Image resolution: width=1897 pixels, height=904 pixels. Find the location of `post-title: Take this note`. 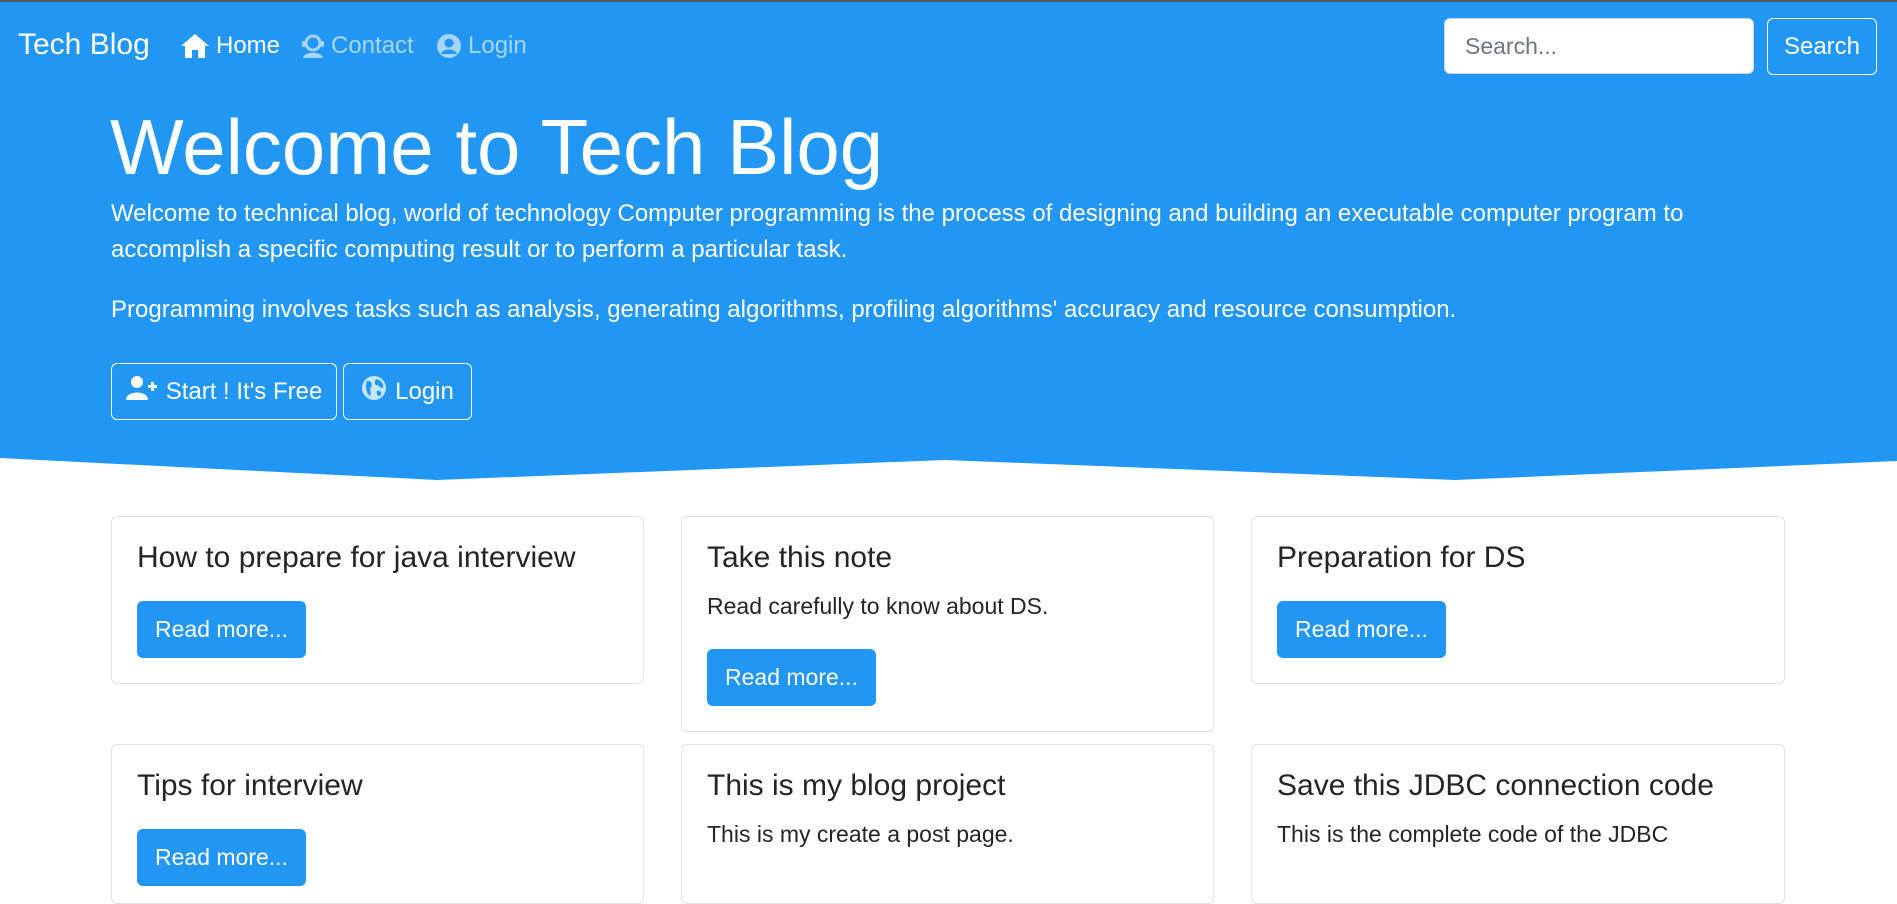

post-title: Take this note is located at coordinates (800, 557).